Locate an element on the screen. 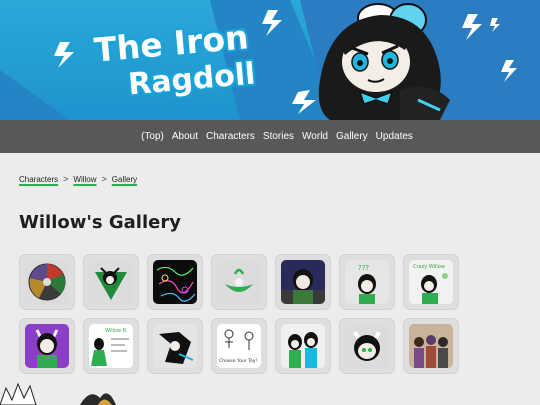  footer-decoration is located at coordinates (58, 393).